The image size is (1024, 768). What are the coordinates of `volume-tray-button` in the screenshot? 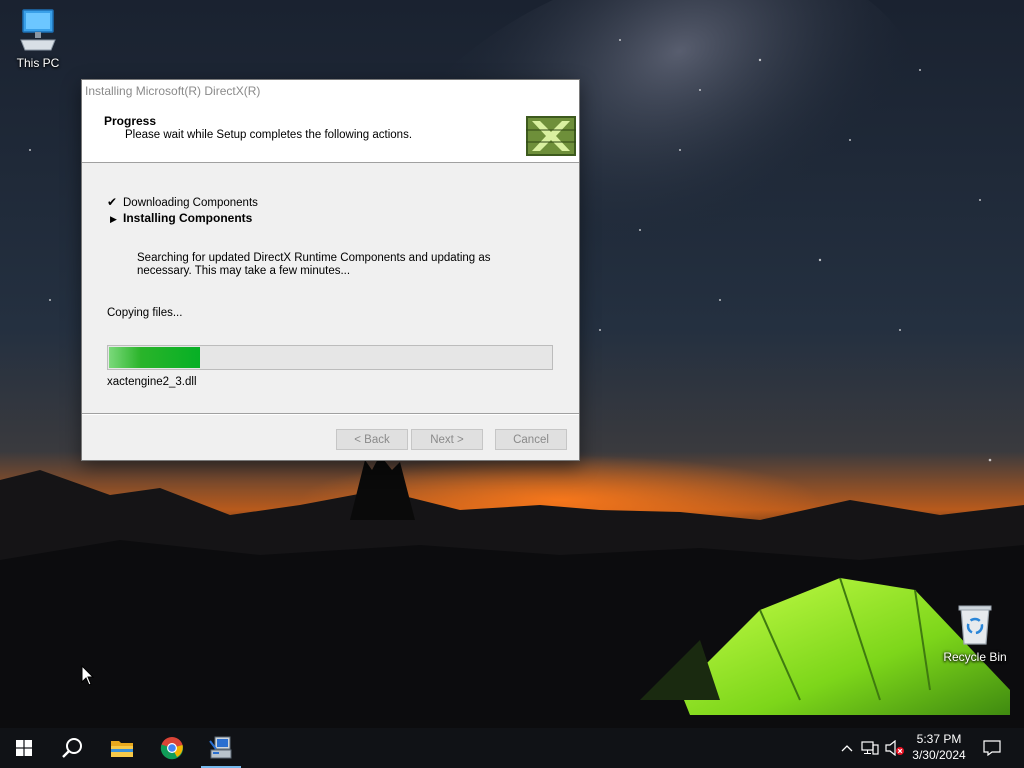 It's located at (895, 748).